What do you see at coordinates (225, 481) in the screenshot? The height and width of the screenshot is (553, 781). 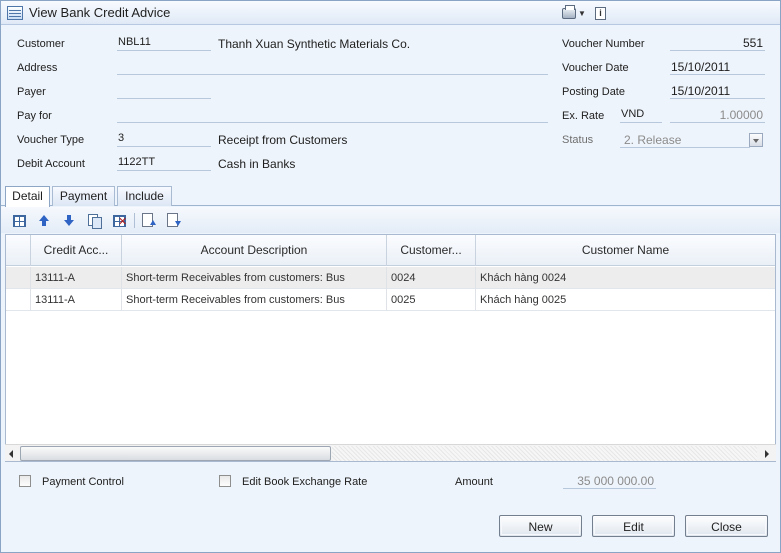 I see `edit-book-exchange-rate-checkbox` at bounding box center [225, 481].